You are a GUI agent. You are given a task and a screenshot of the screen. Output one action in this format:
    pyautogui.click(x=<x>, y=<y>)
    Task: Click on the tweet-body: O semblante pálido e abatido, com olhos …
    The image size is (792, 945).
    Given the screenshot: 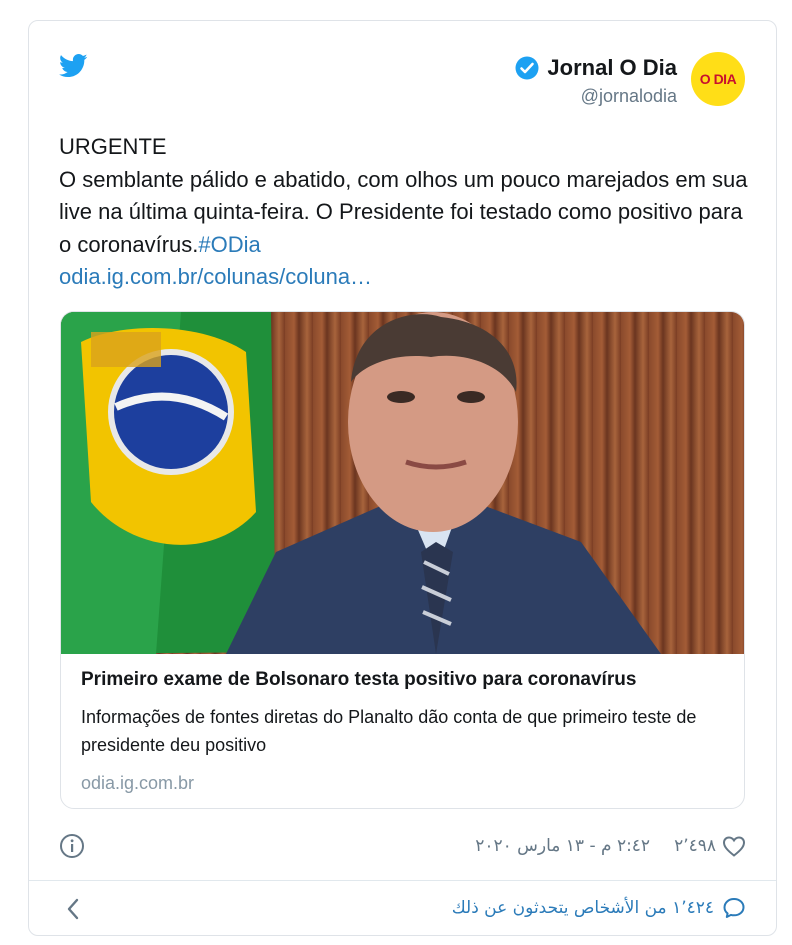 What is the action you would take?
    pyautogui.click(x=403, y=211)
    